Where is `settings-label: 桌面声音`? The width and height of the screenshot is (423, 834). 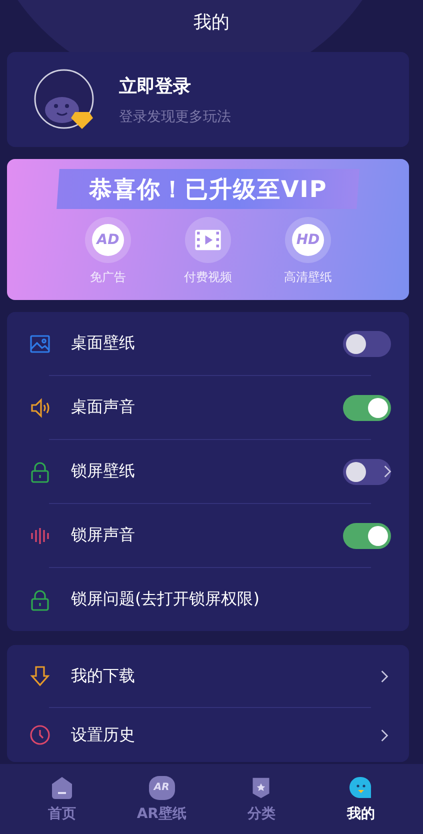 settings-label: 桌面声音 is located at coordinates (103, 407).